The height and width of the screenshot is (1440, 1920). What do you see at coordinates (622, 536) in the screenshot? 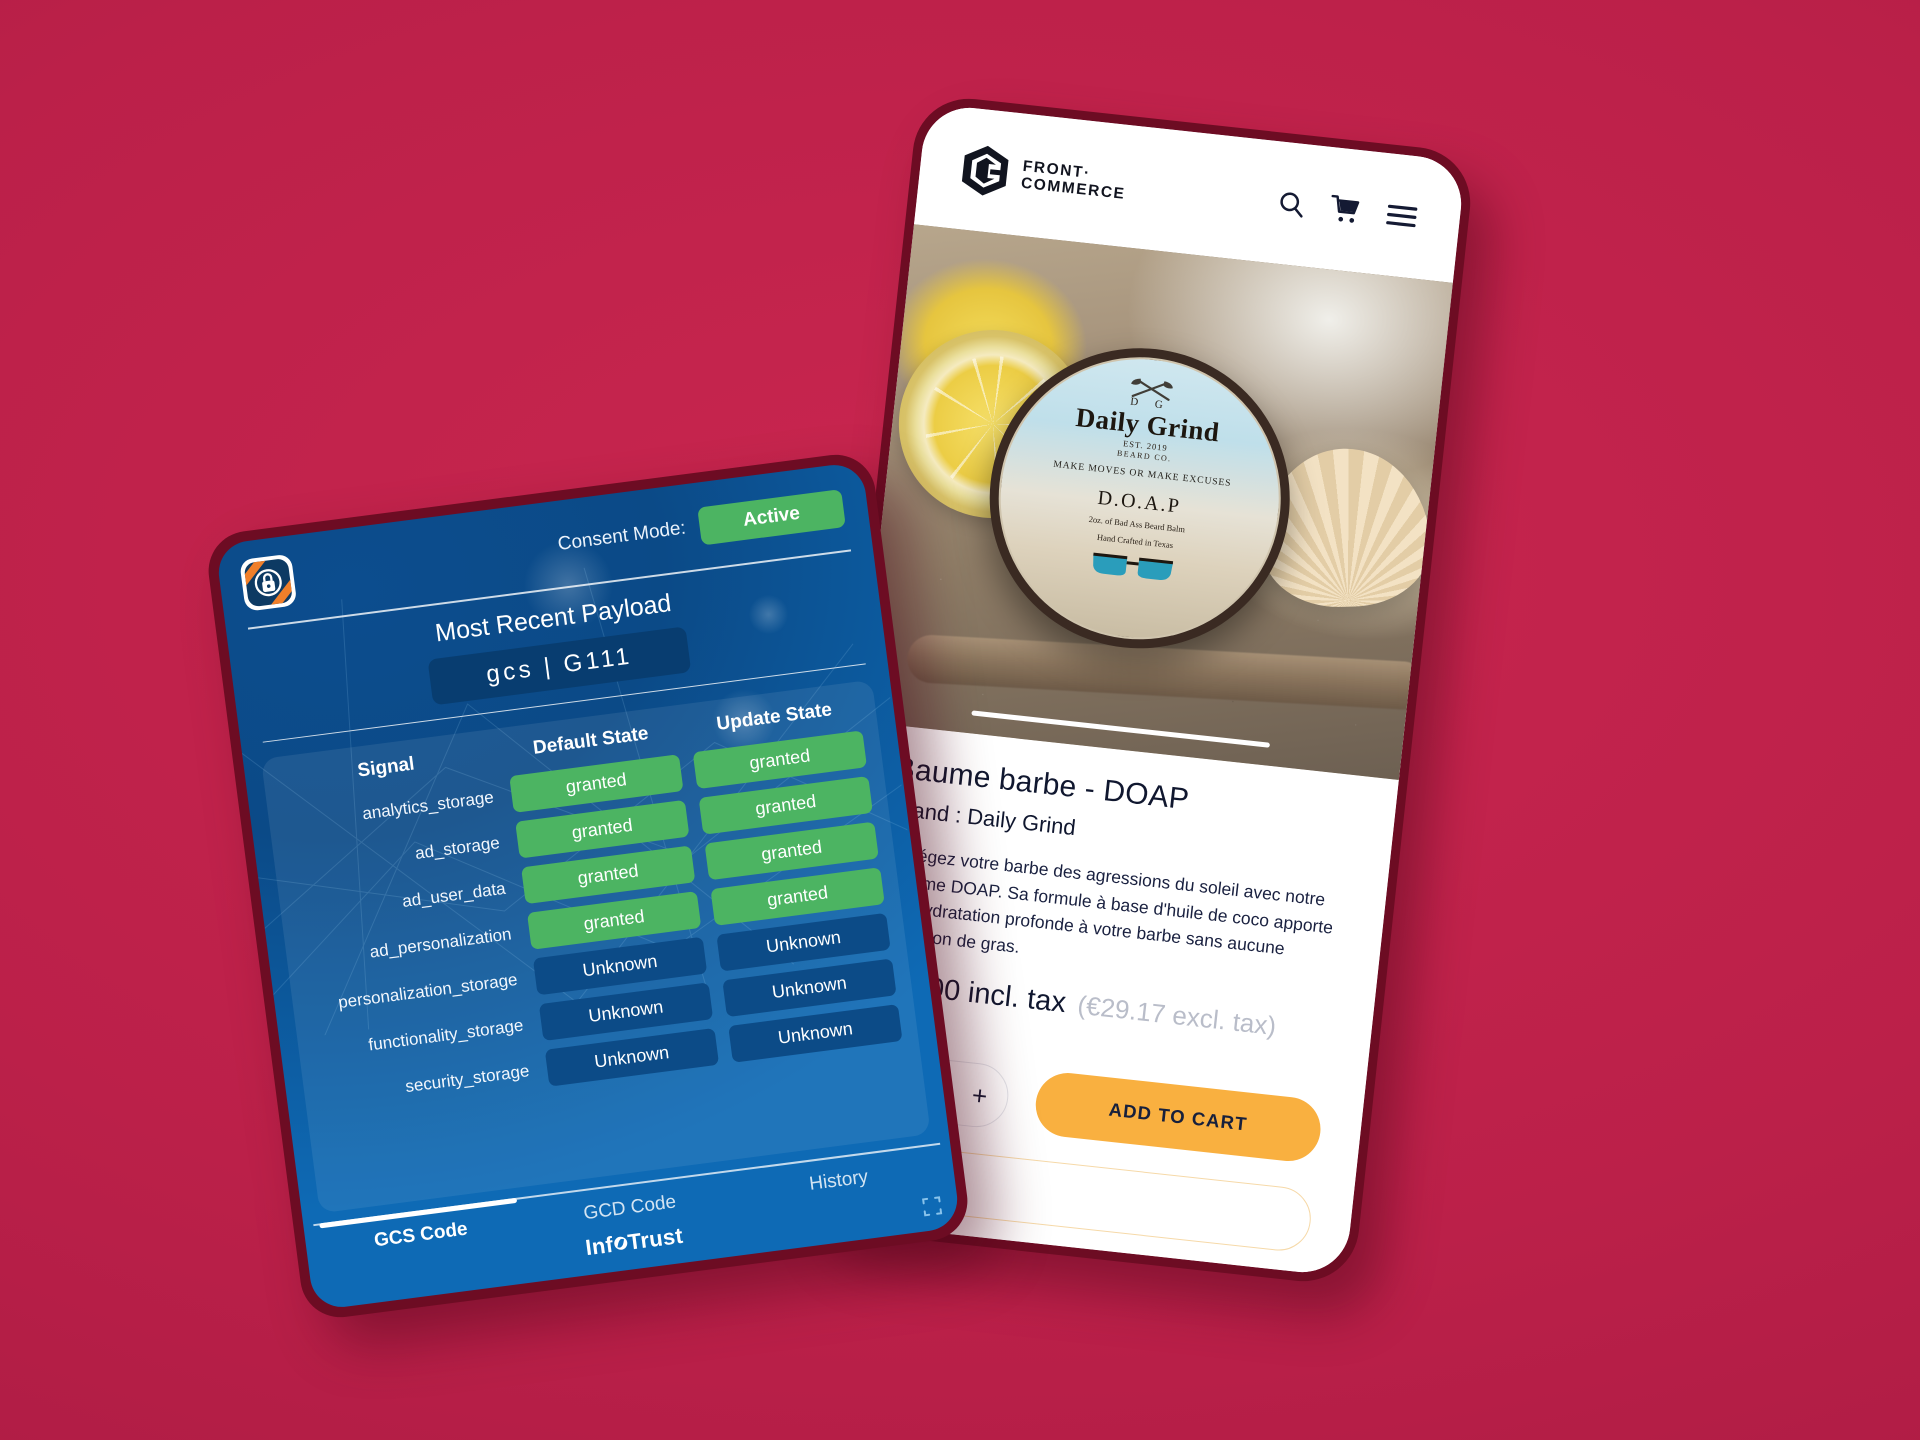
I see `consent-mode-label: Consent Mode:` at bounding box center [622, 536].